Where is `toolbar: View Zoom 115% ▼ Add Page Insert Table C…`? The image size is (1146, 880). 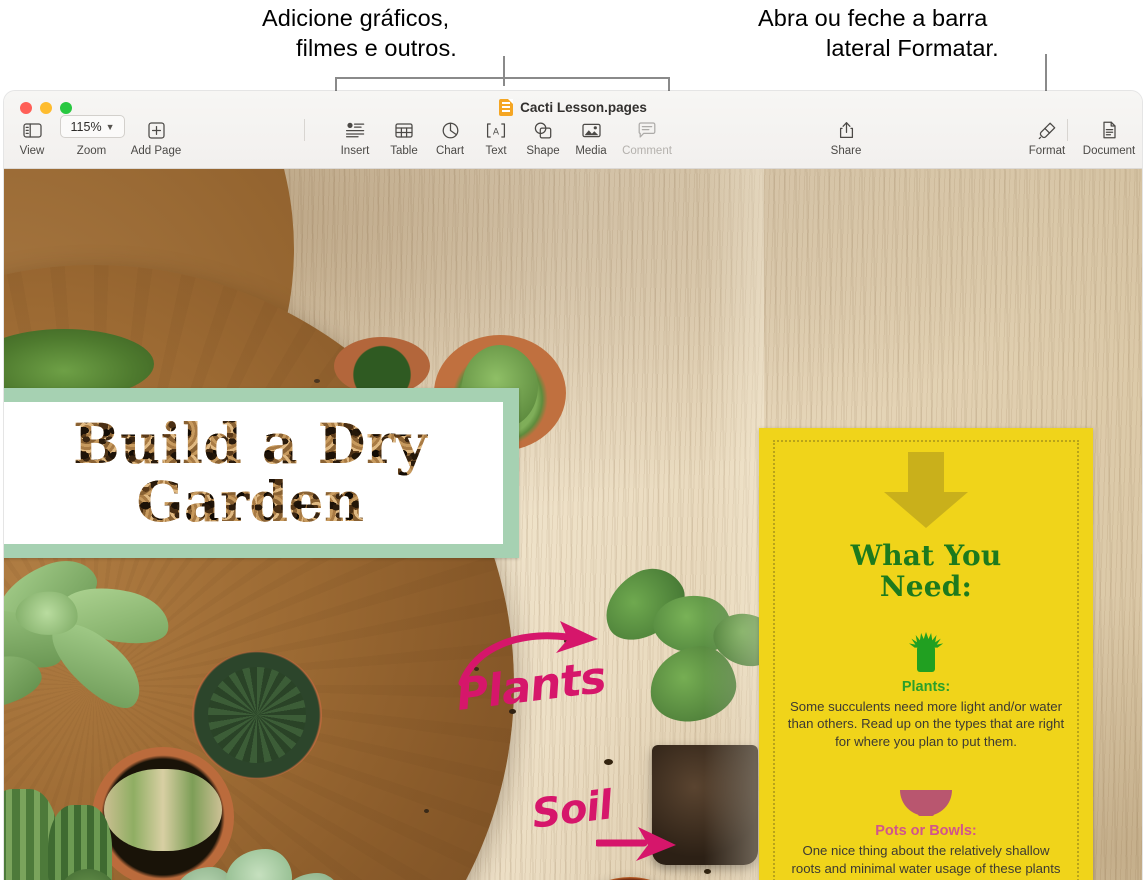 toolbar: View Zoom 115% ▼ Add Page Insert Table C… is located at coordinates (573, 141).